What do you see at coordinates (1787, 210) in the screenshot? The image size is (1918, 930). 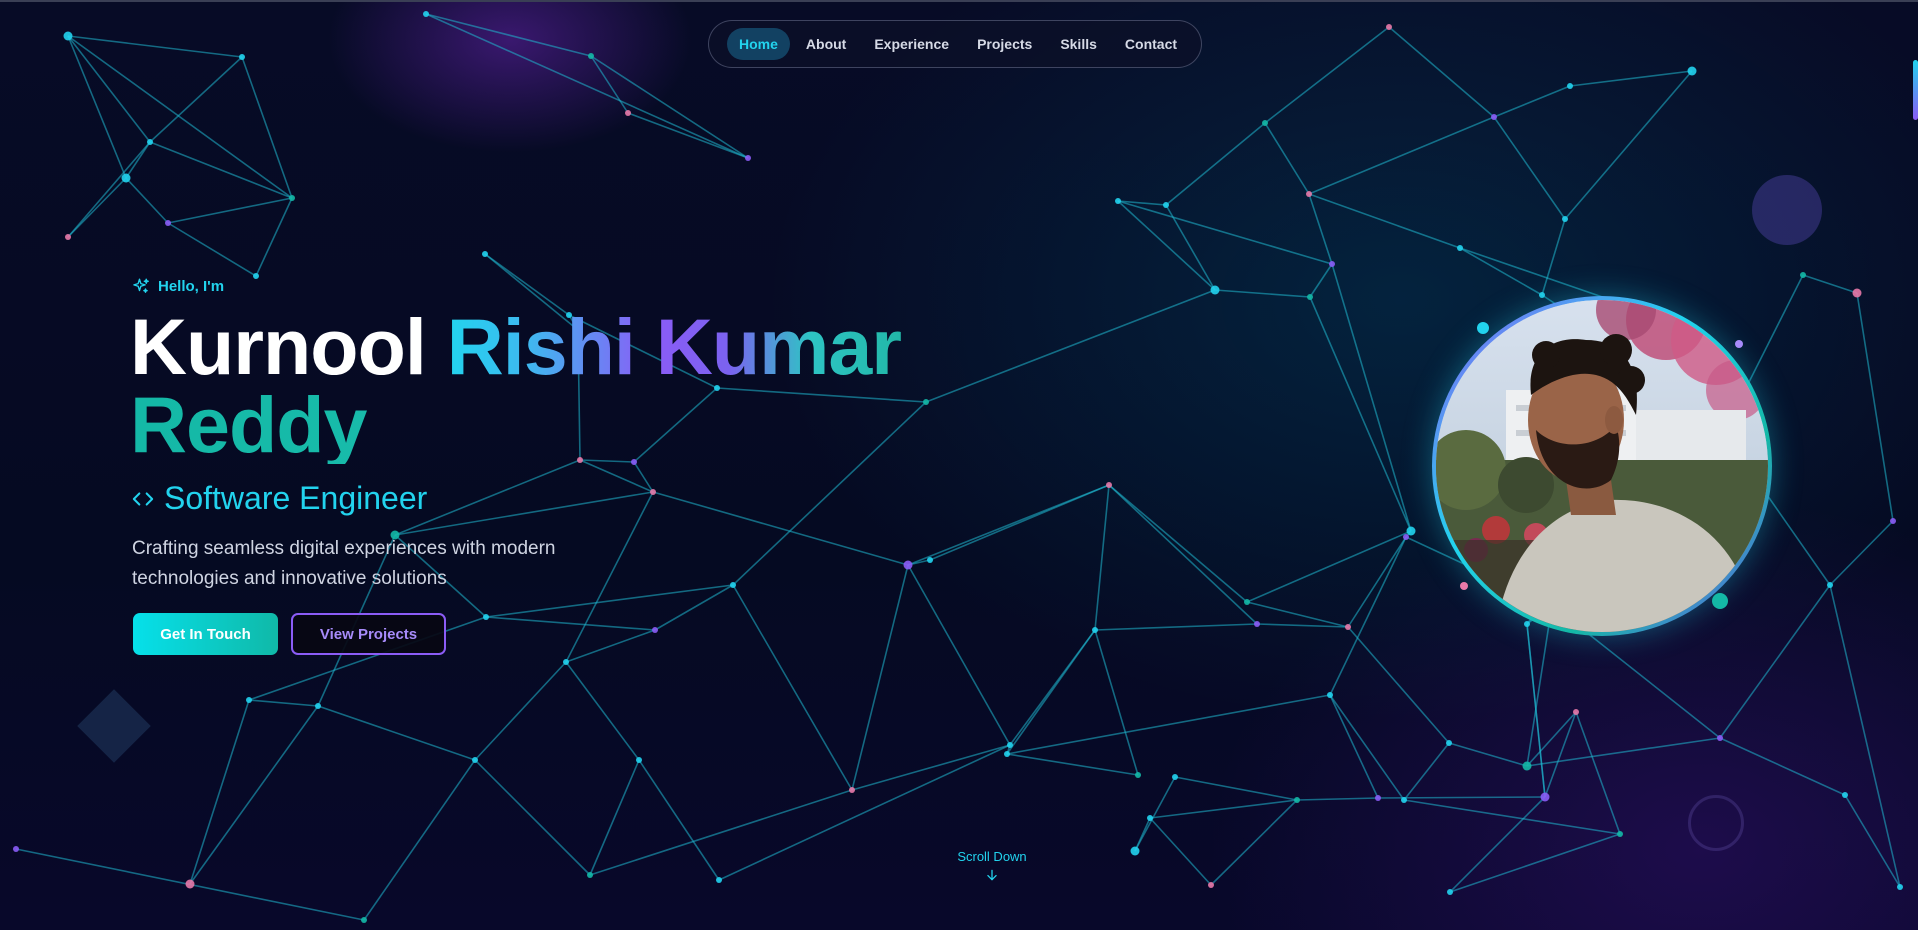 I see `decor-blob` at bounding box center [1787, 210].